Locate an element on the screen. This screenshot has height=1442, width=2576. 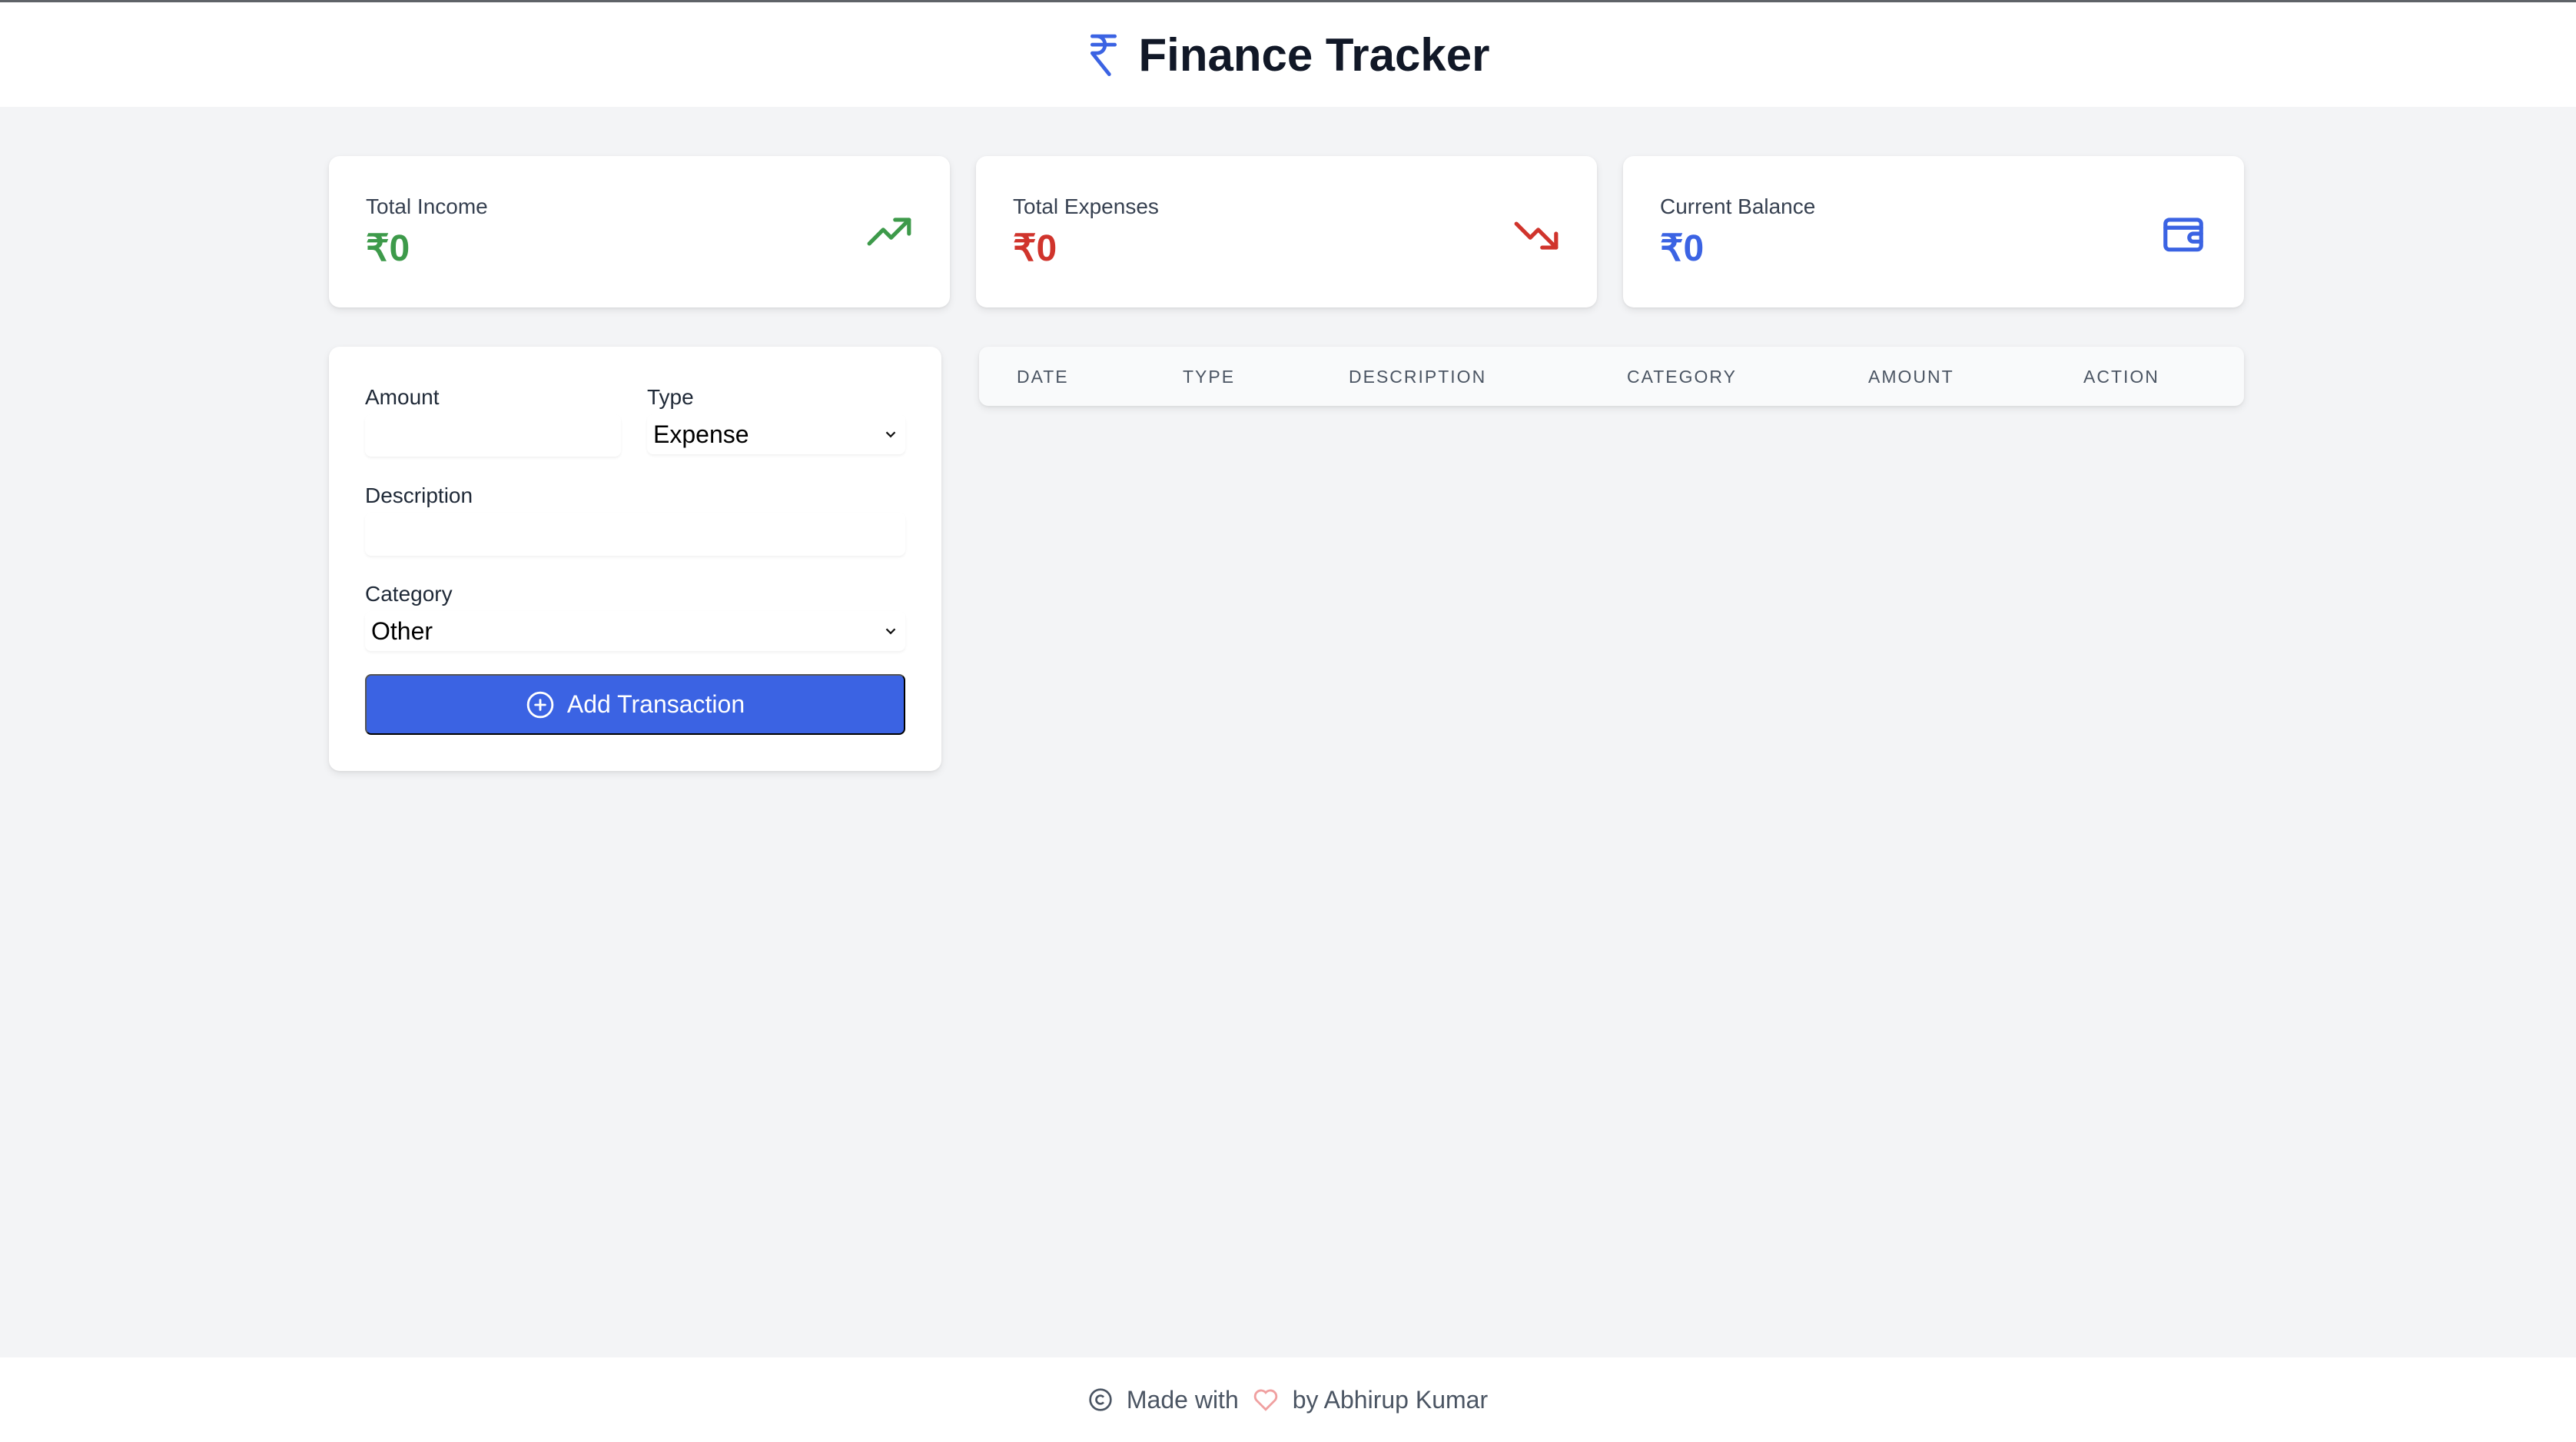
author-text: by Abhirup Kumar is located at coordinates (1390, 1400).